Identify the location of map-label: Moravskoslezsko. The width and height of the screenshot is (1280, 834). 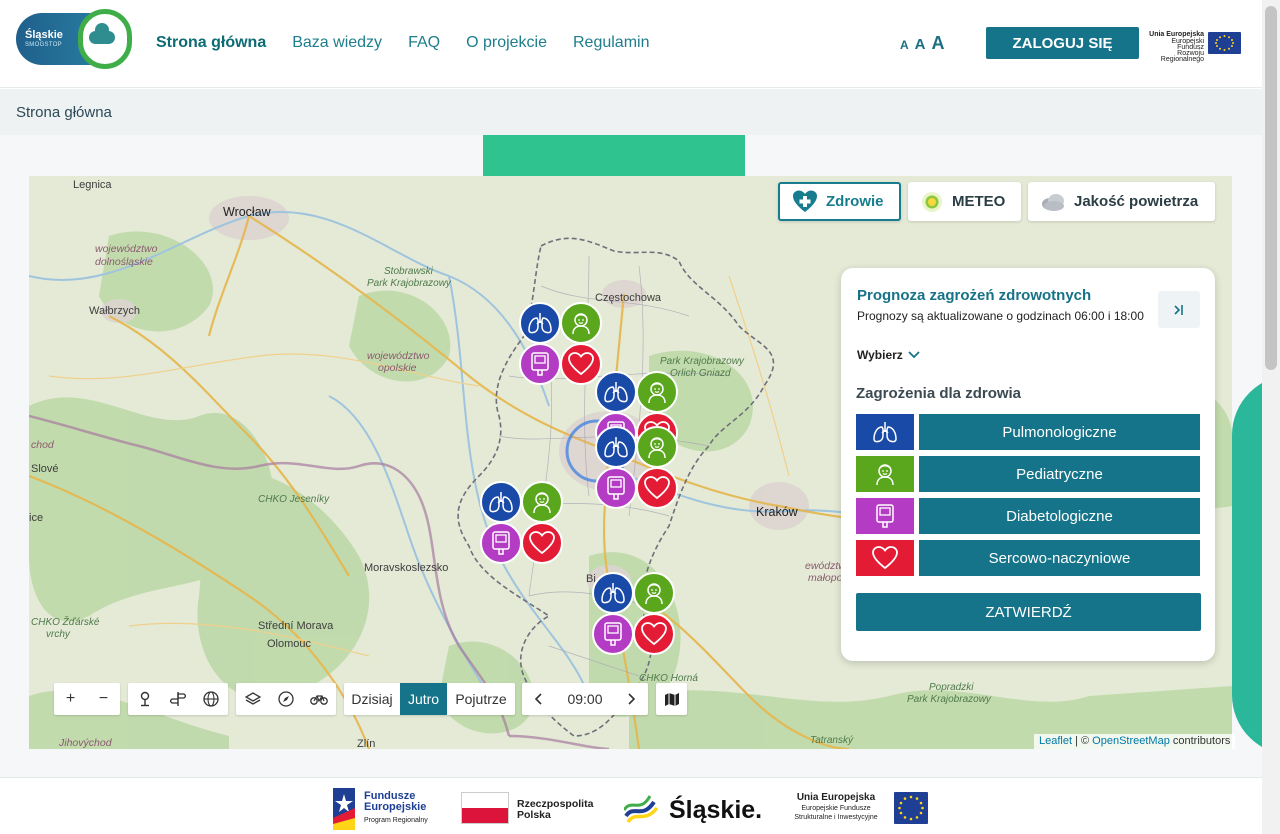
(406, 568).